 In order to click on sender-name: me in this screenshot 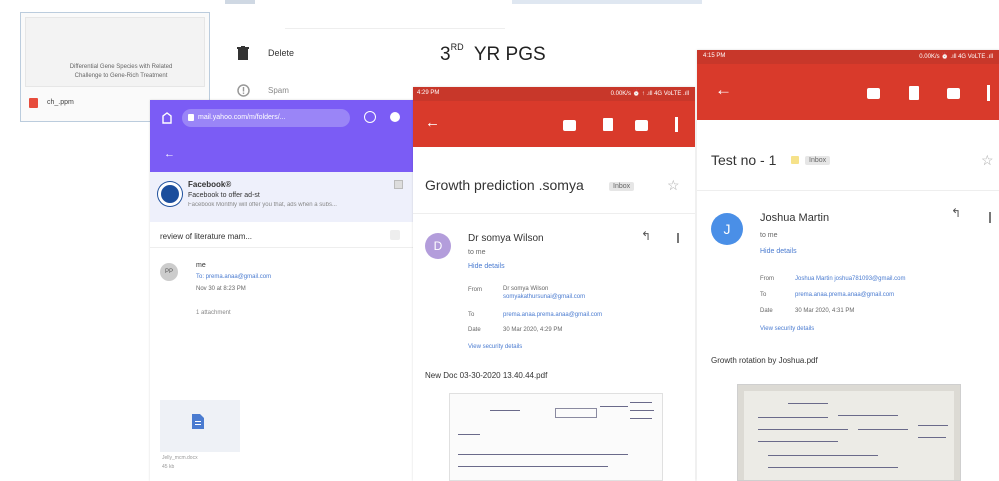, I will do `click(201, 265)`.